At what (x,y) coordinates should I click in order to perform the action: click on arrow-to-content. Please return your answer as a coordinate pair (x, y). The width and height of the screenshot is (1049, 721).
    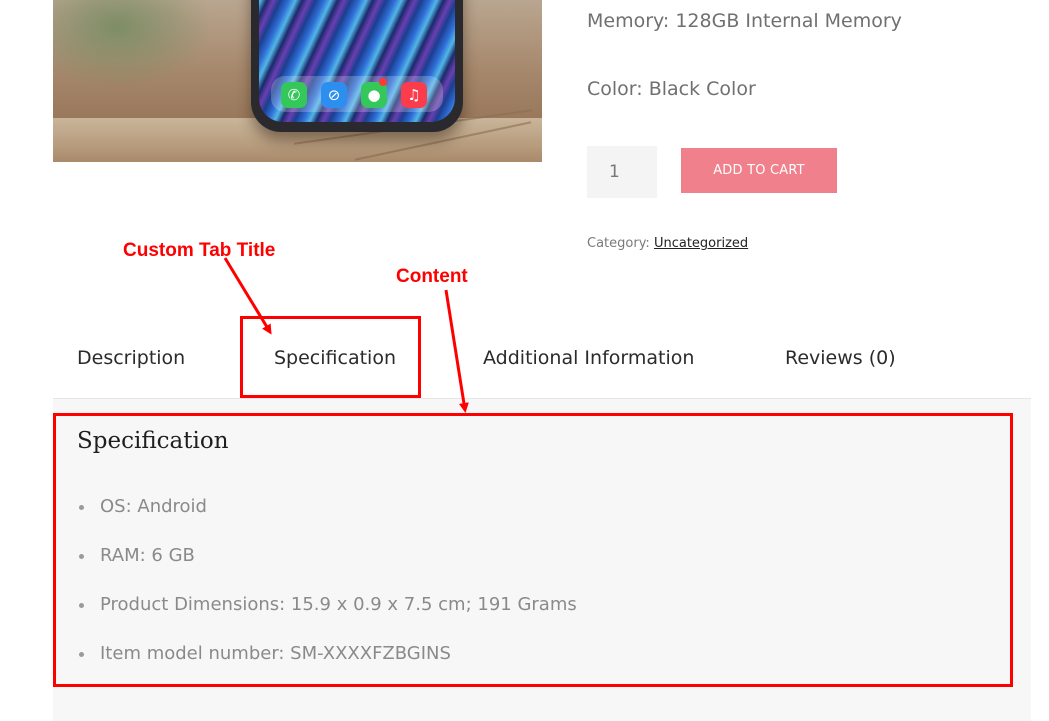
    Looking at the image, I should click on (456, 351).